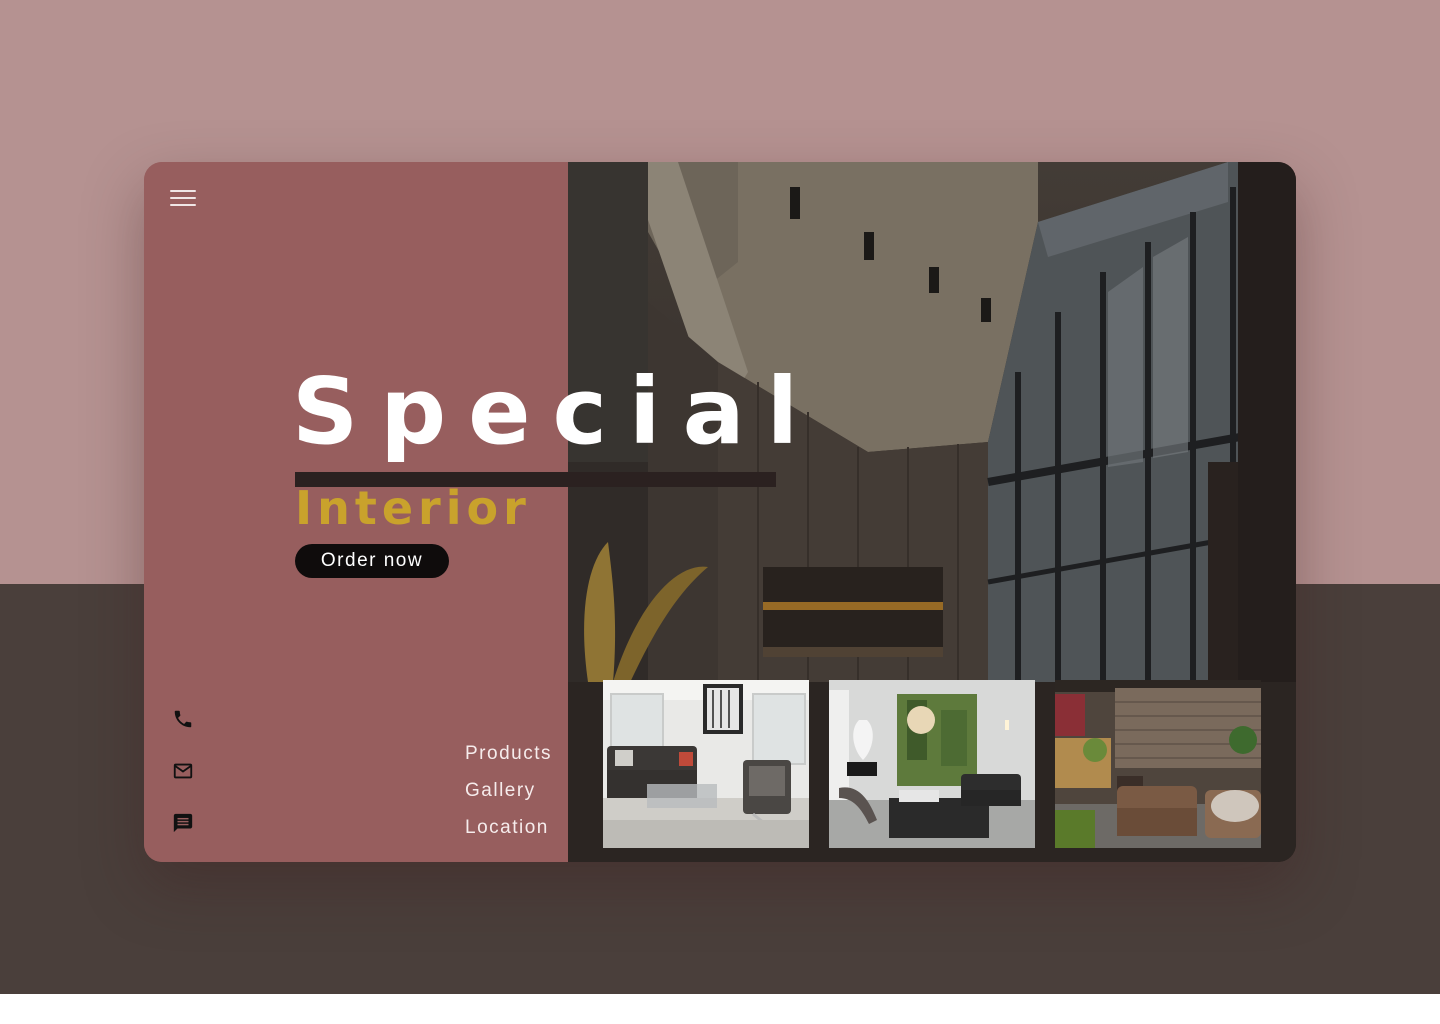 This screenshot has height=1024, width=1440. What do you see at coordinates (720, 1009) in the screenshot?
I see `page-background-strip` at bounding box center [720, 1009].